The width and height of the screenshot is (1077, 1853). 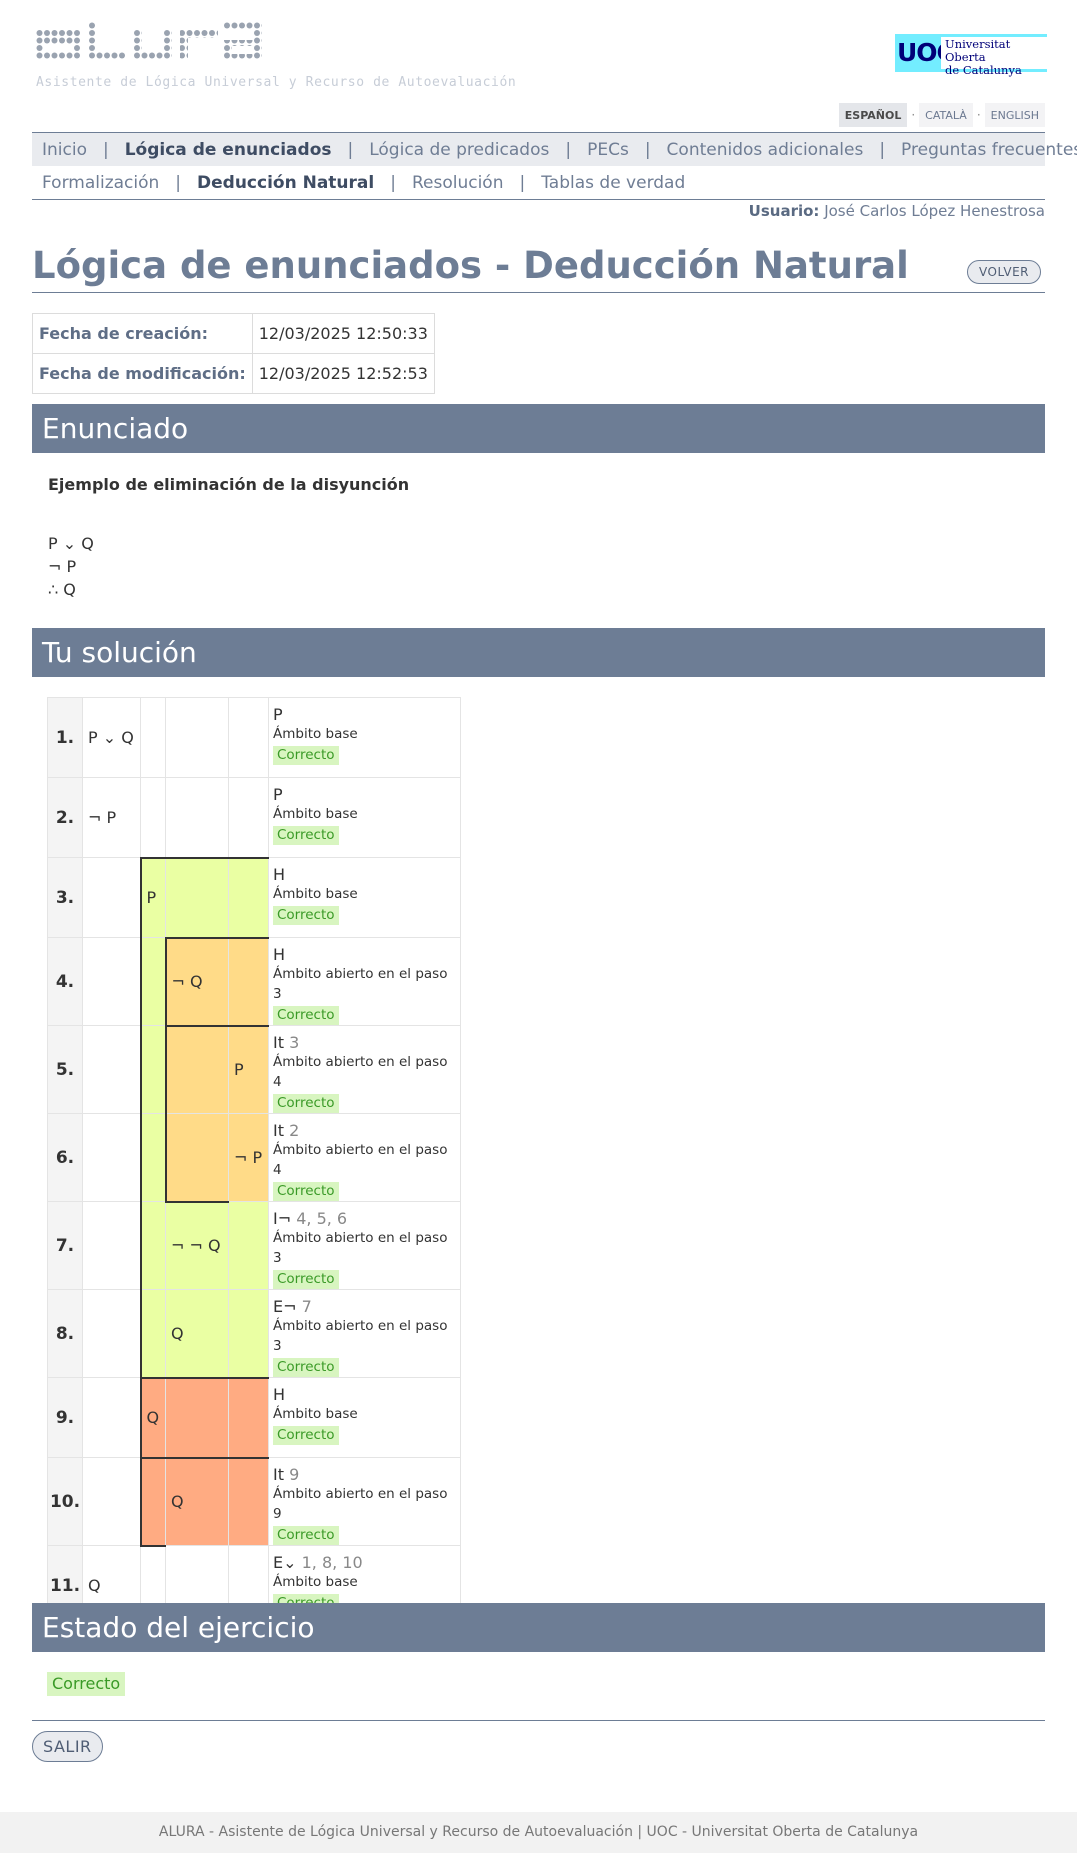 What do you see at coordinates (149, 41) in the screenshot?
I see `alura-logo-graphic` at bounding box center [149, 41].